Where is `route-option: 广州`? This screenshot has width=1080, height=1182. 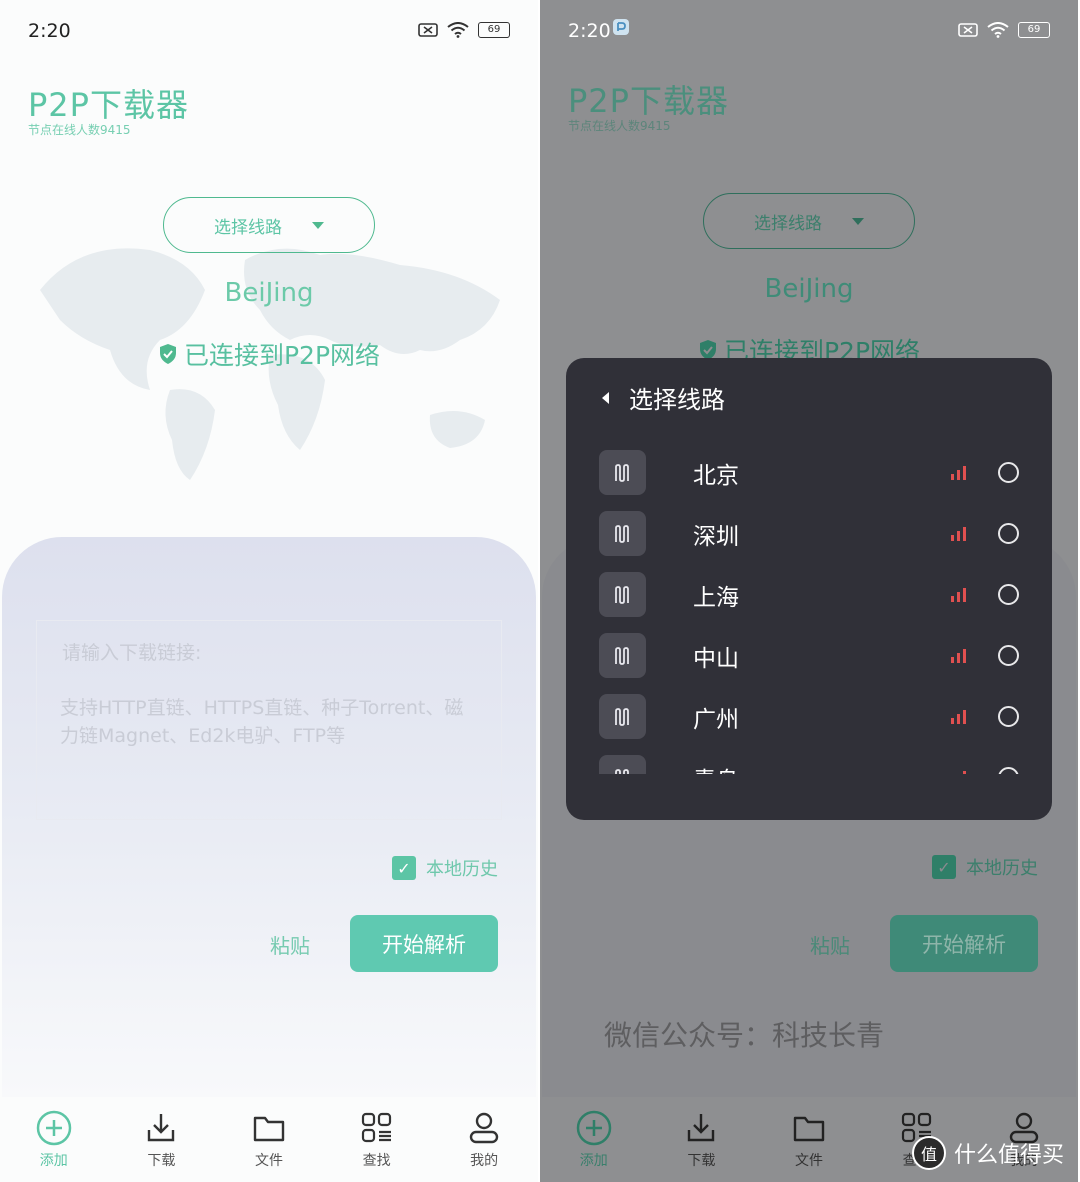 route-option: 广州 is located at coordinates (809, 724).